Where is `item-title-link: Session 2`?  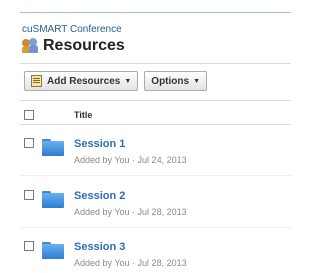 item-title-link: Session 2 is located at coordinates (99, 196).